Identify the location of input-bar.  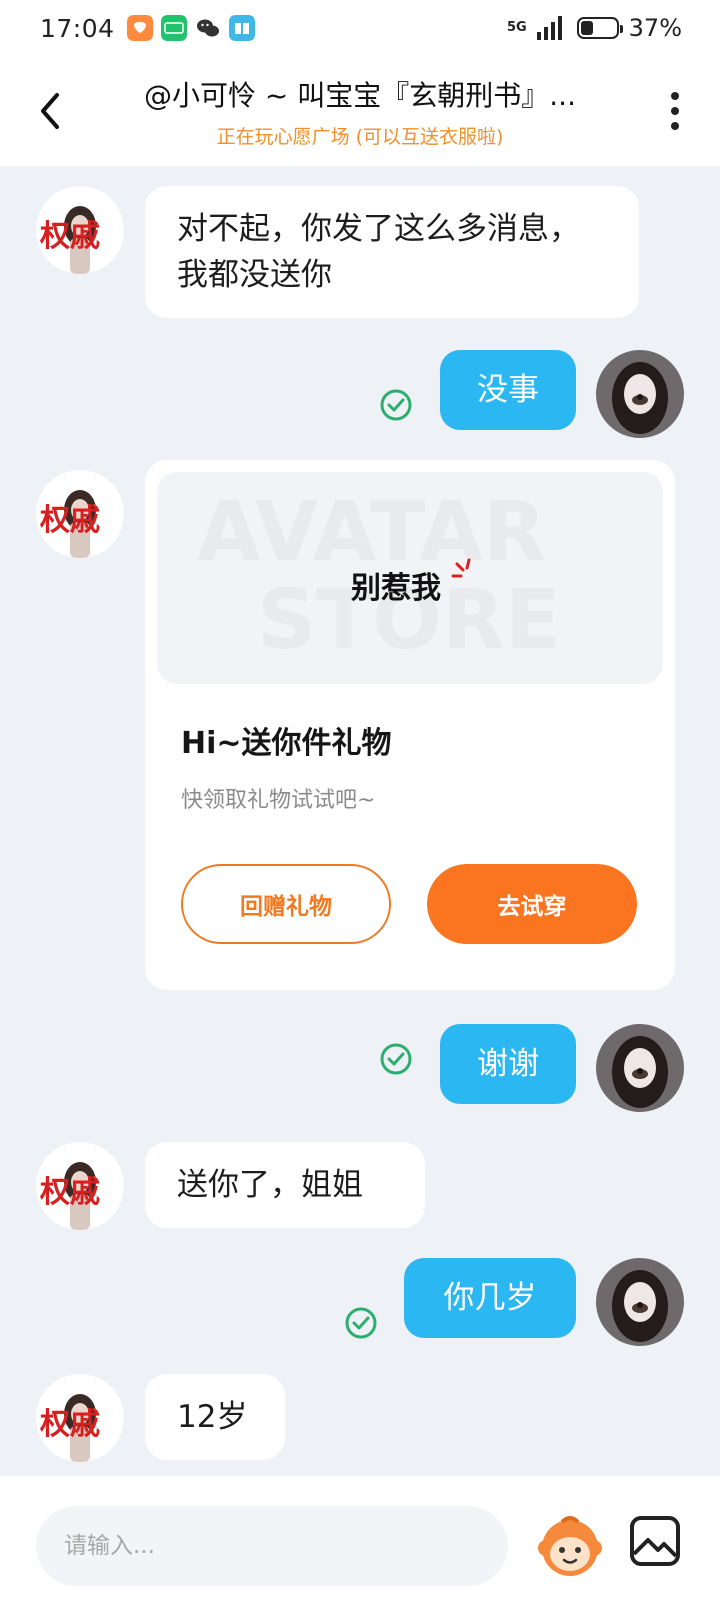
(360, 1544).